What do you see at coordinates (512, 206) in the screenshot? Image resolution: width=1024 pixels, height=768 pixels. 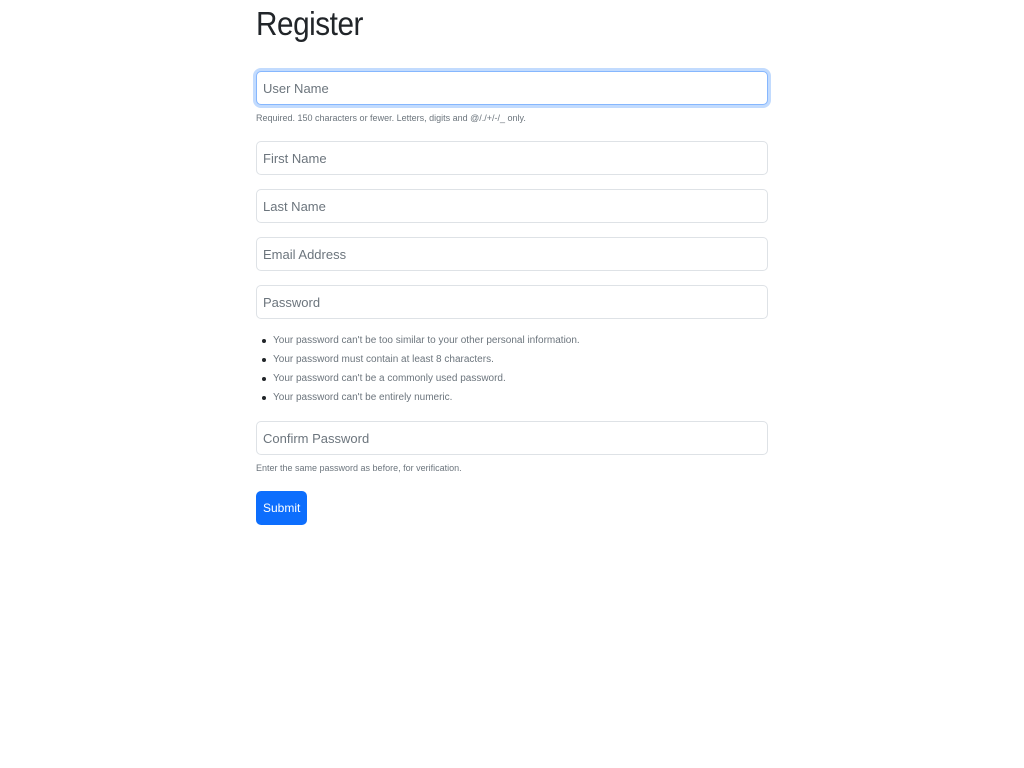 I see `last-name-input` at bounding box center [512, 206].